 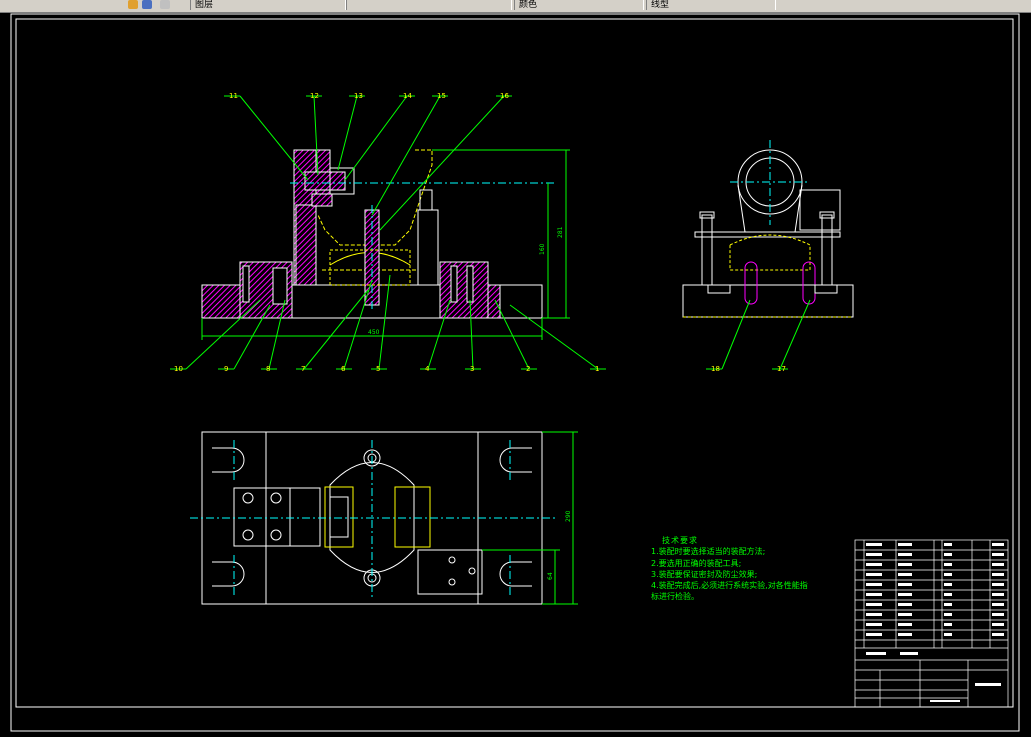 What do you see at coordinates (715, 369) in the screenshot?
I see `balloon-18: 18` at bounding box center [715, 369].